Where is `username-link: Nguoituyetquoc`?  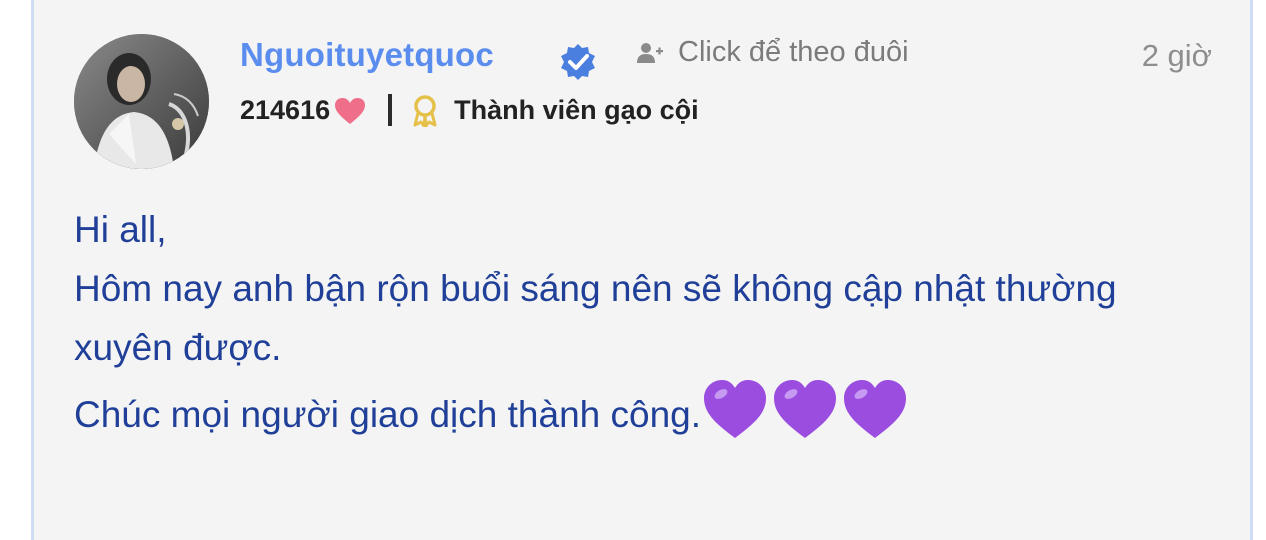
username-link: Nguoituyetquoc is located at coordinates (367, 55).